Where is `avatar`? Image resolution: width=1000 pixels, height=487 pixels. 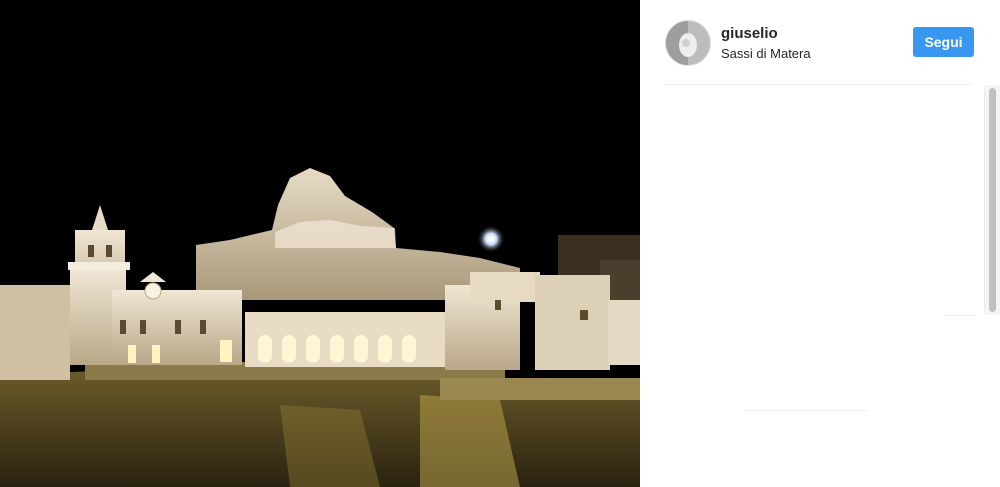
avatar is located at coordinates (688, 43).